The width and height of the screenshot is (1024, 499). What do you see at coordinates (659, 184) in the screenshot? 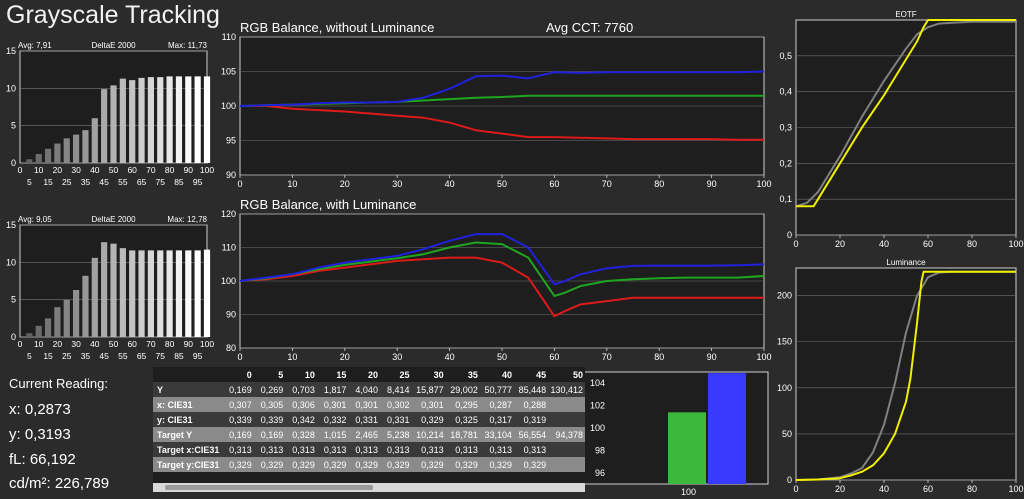
I see `rgb-balance-chart-1-x-tick-label: 80` at bounding box center [659, 184].